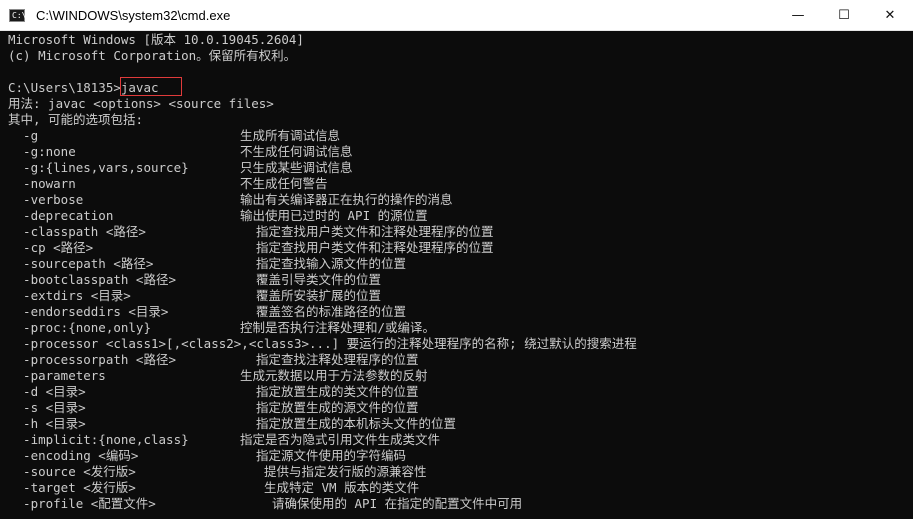 The width and height of the screenshot is (913, 519). Describe the element at coordinates (342, 487) in the screenshot. I see `option-description: 生成特定 VM 版本的类文件` at that location.